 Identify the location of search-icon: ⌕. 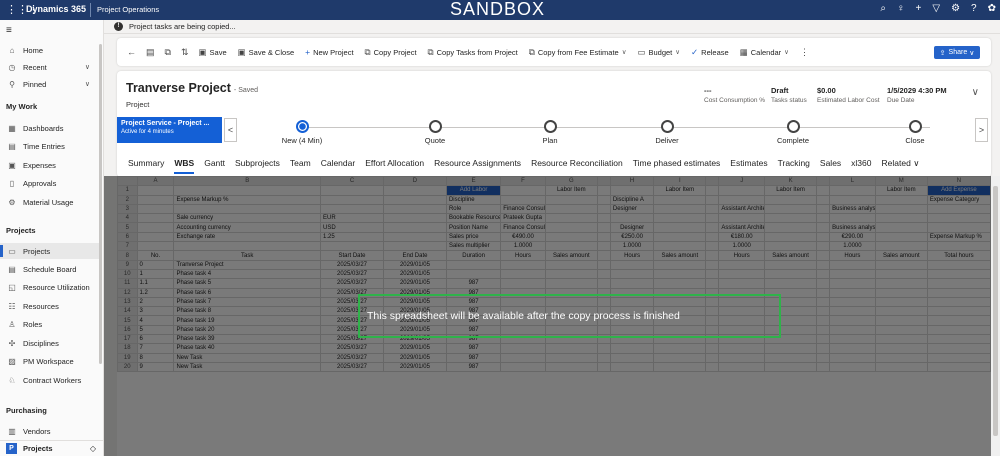
(883, 8).